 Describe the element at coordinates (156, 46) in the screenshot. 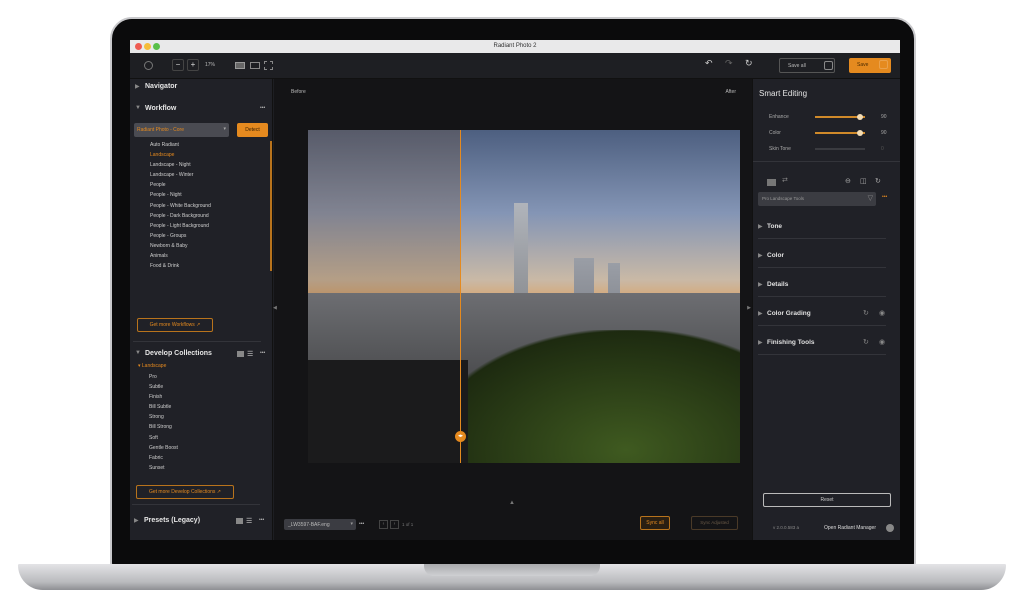

I see `maximize-button` at that location.